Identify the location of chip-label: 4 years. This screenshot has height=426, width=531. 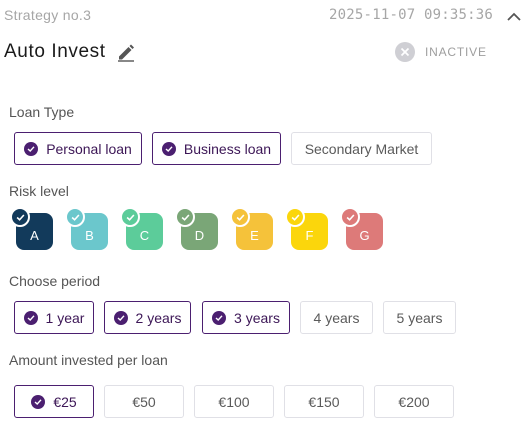
(336, 317).